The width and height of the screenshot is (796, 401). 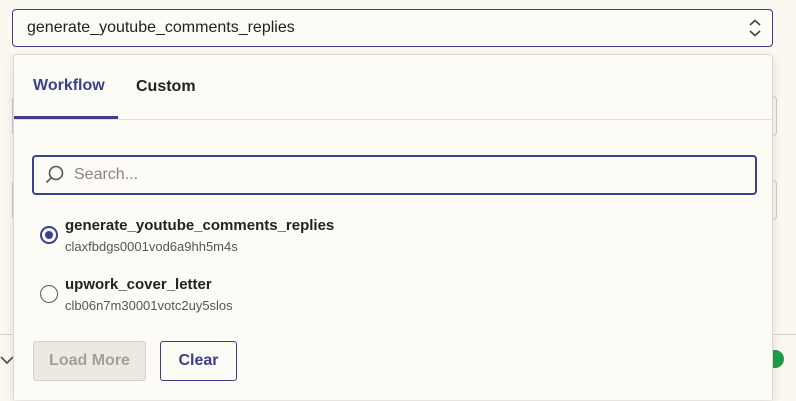 What do you see at coordinates (161, 27) in the screenshot?
I see `workflow-select-value: generate_youtube_comments_replies` at bounding box center [161, 27].